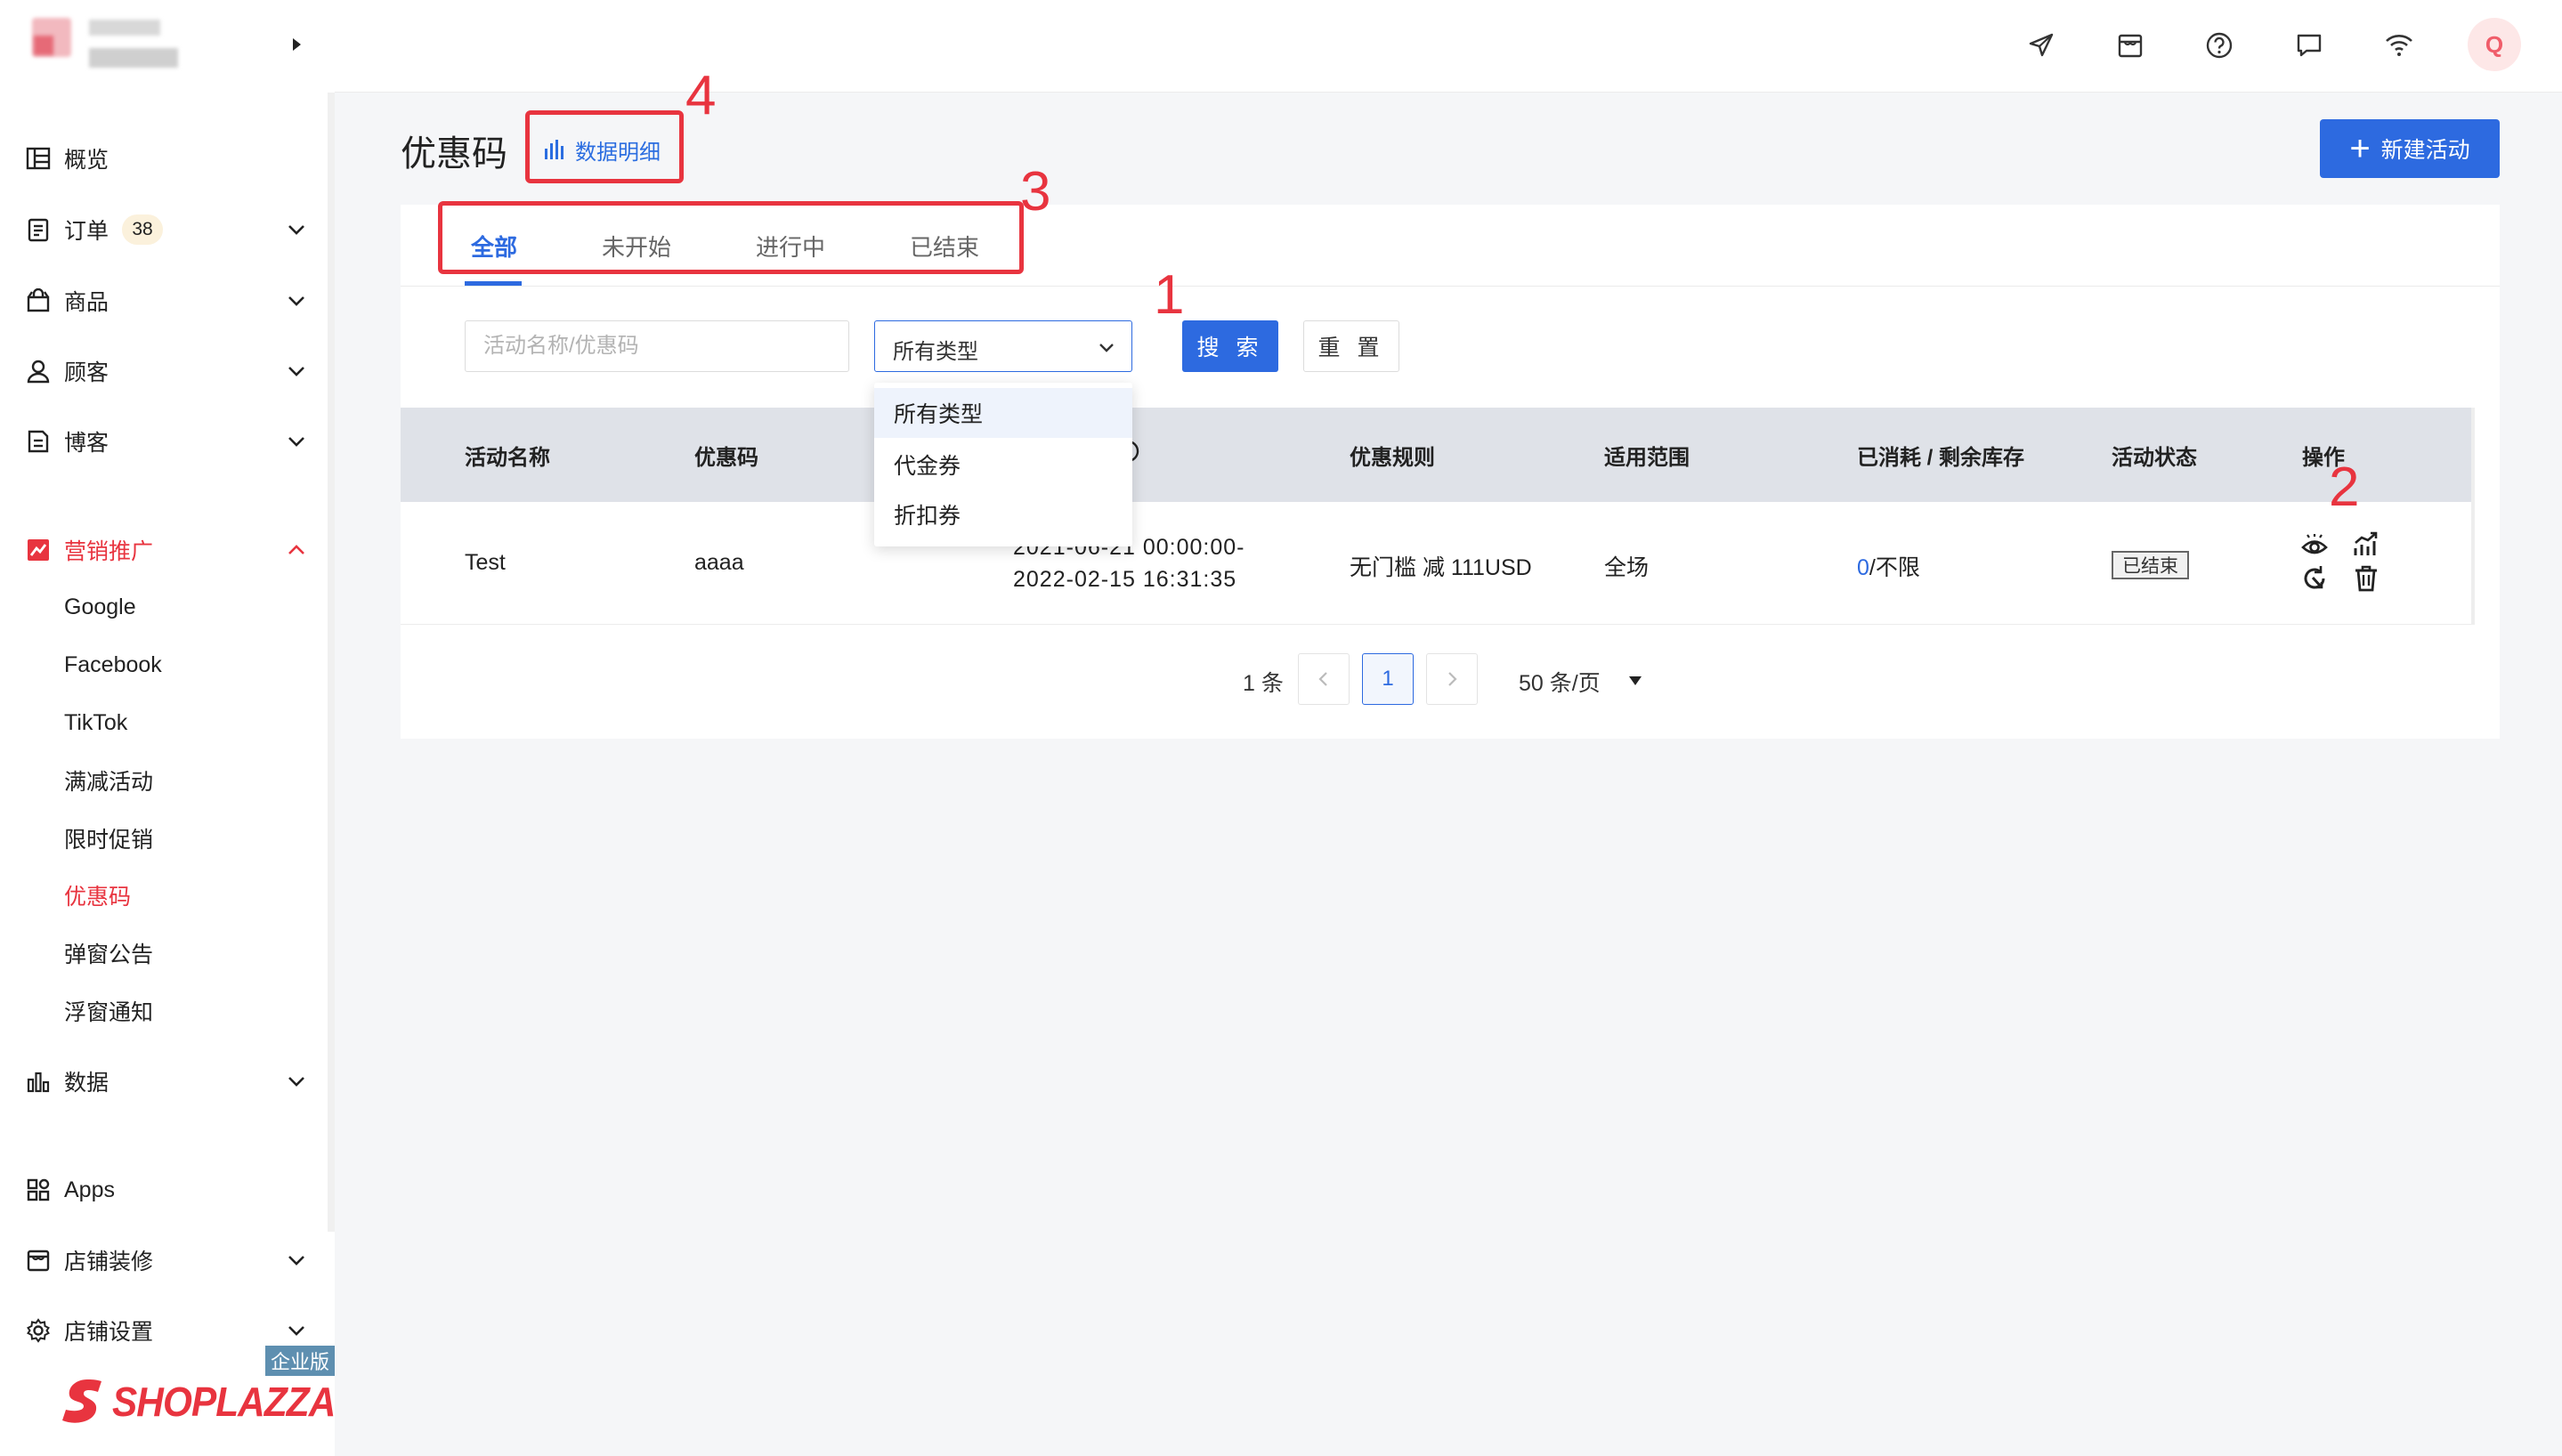 The height and width of the screenshot is (1456, 2562). Describe the element at coordinates (86, 232) in the screenshot. I see `sidebar-item-label: 订单` at that location.